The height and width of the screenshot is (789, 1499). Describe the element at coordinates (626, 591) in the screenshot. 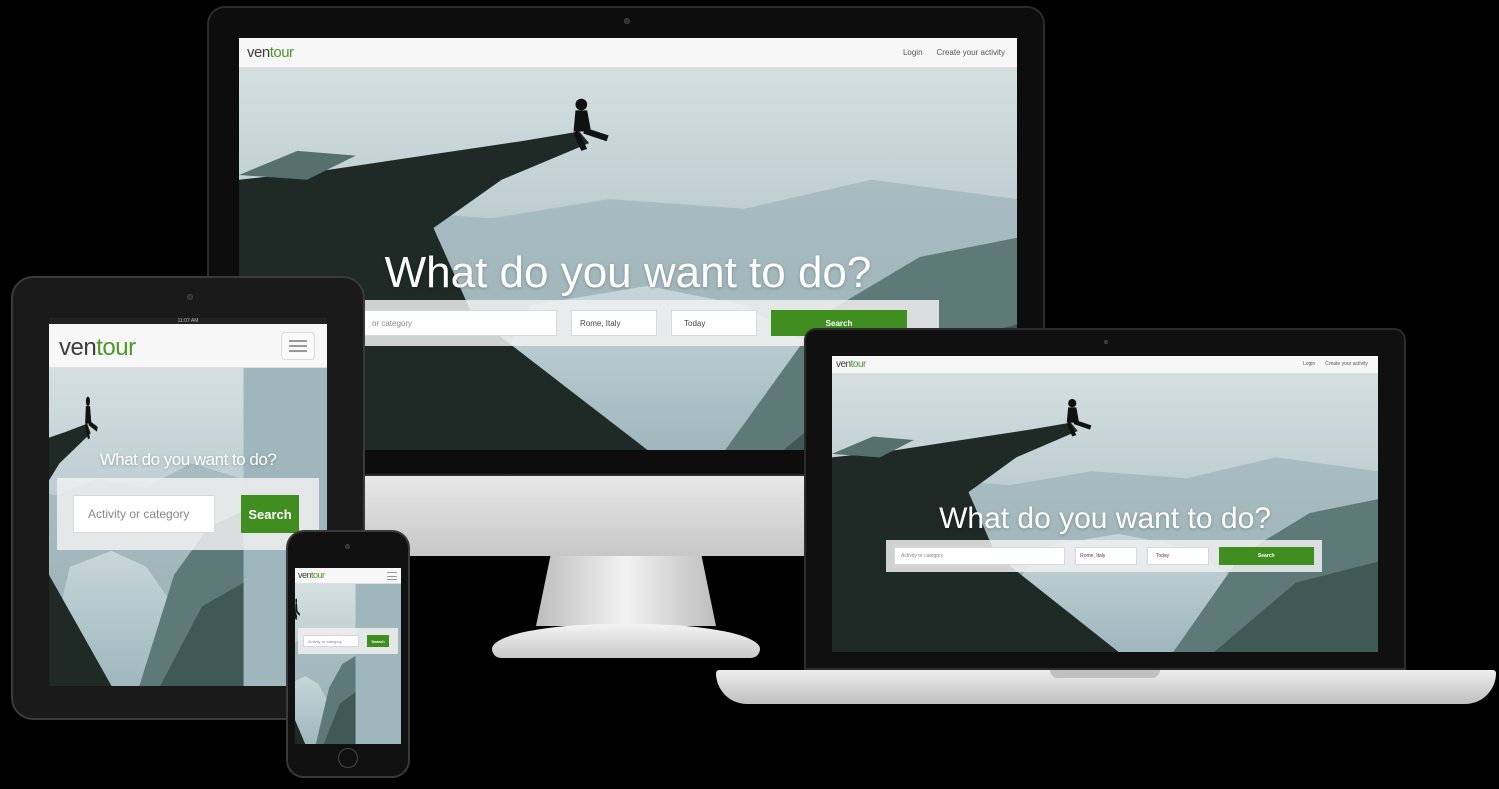

I see `monitor-stand` at that location.